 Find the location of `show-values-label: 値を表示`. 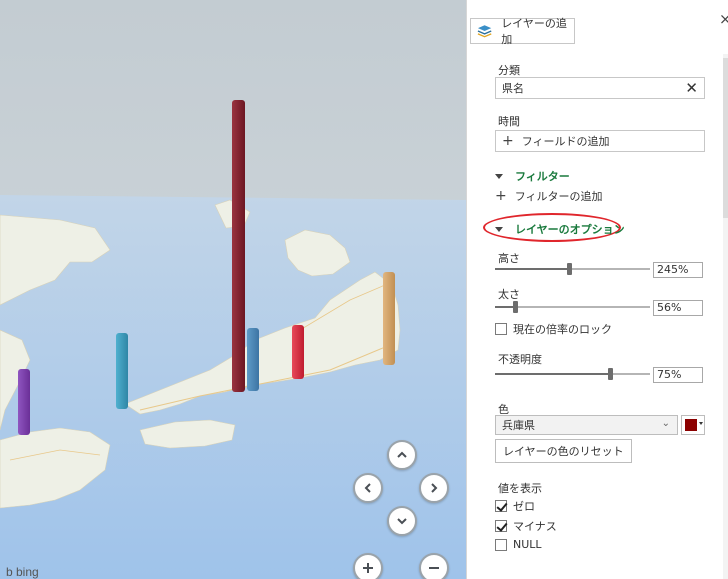

show-values-label: 値を表示 is located at coordinates (520, 488).